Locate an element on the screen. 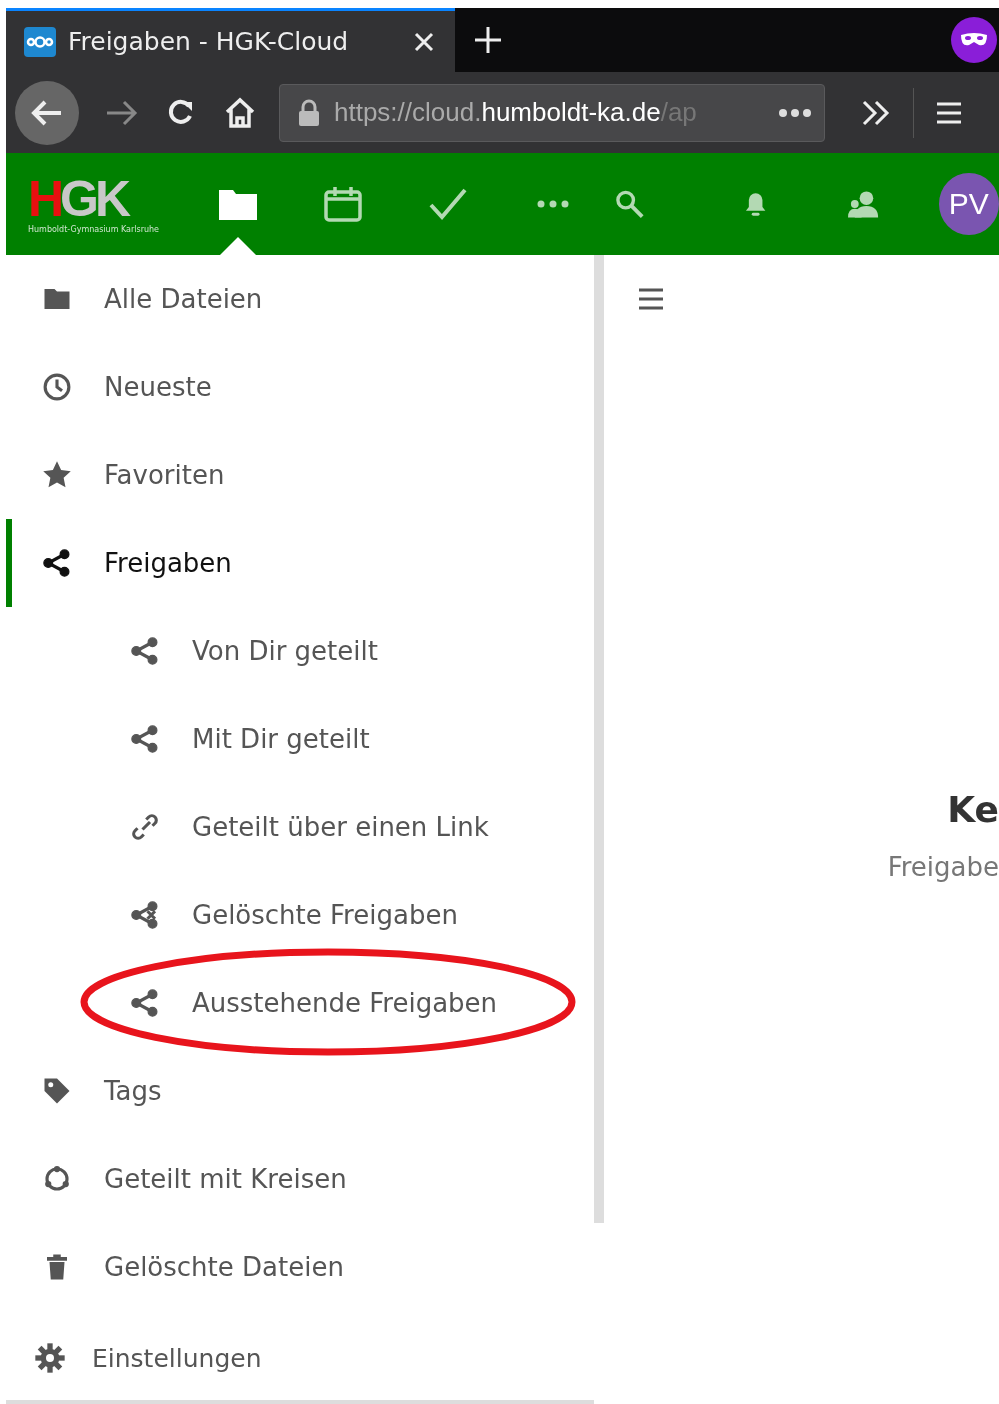  clock-icon is located at coordinates (57, 387).